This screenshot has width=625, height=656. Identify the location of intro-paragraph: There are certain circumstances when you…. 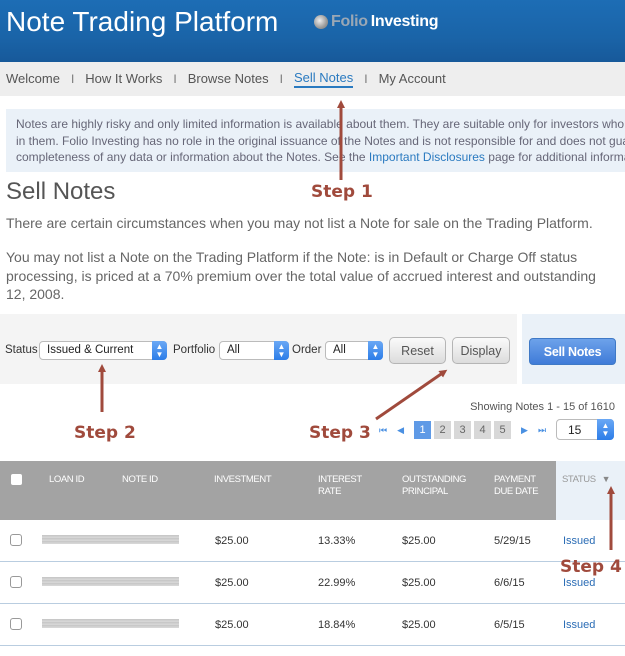
(299, 223).